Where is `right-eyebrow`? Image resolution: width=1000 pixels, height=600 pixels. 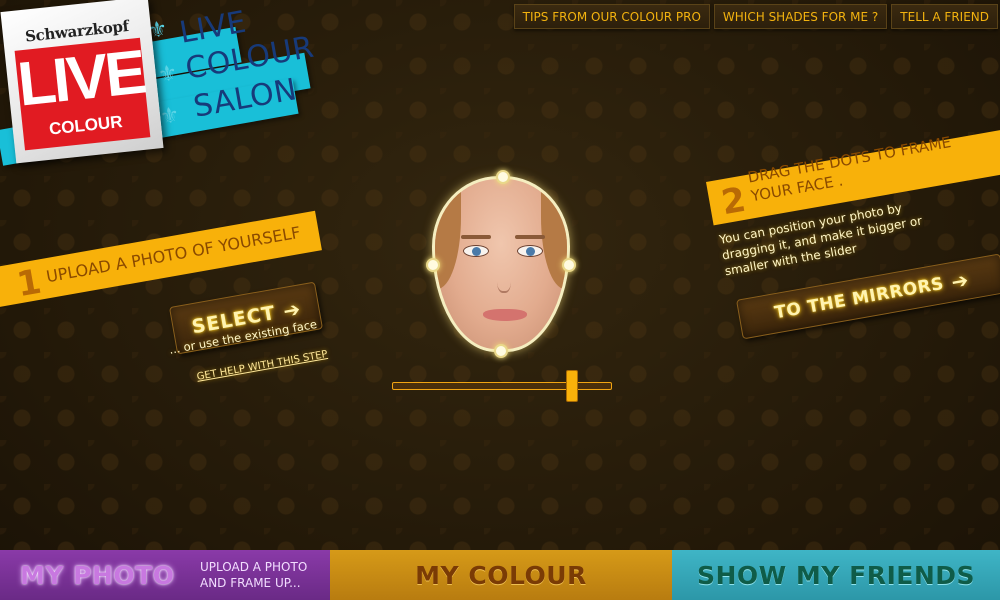
right-eyebrow is located at coordinates (530, 237).